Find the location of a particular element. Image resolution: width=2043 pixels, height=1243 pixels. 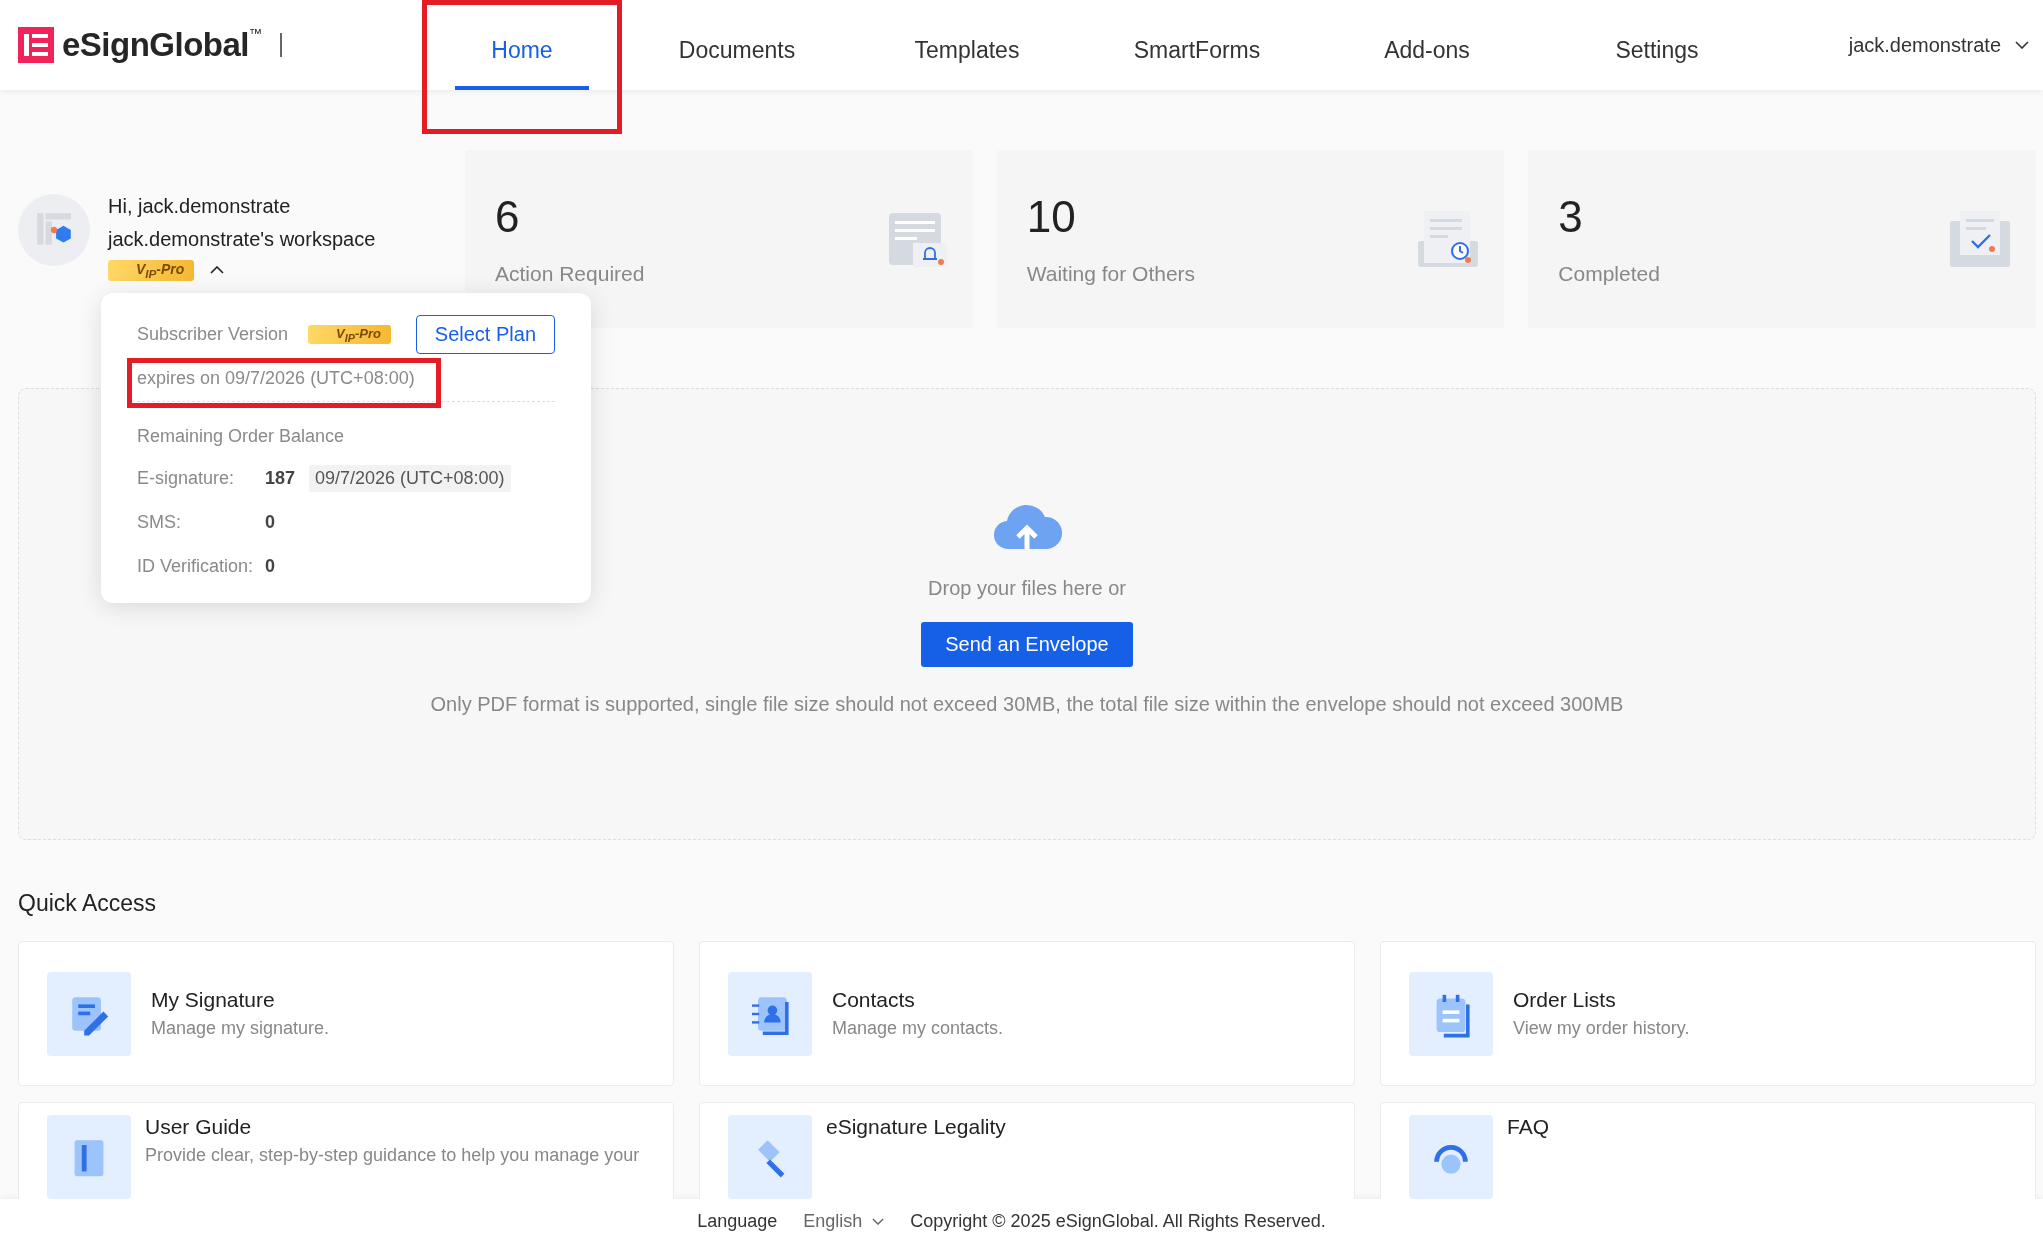

stat-label: Waiting for Others is located at coordinates (1111, 274).